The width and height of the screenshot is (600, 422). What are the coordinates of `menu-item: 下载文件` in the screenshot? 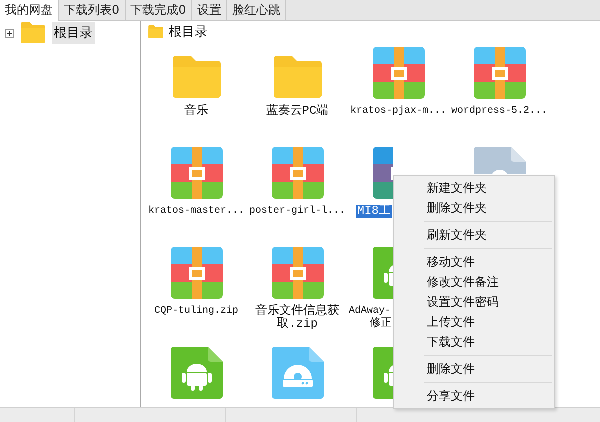 It's located at (474, 342).